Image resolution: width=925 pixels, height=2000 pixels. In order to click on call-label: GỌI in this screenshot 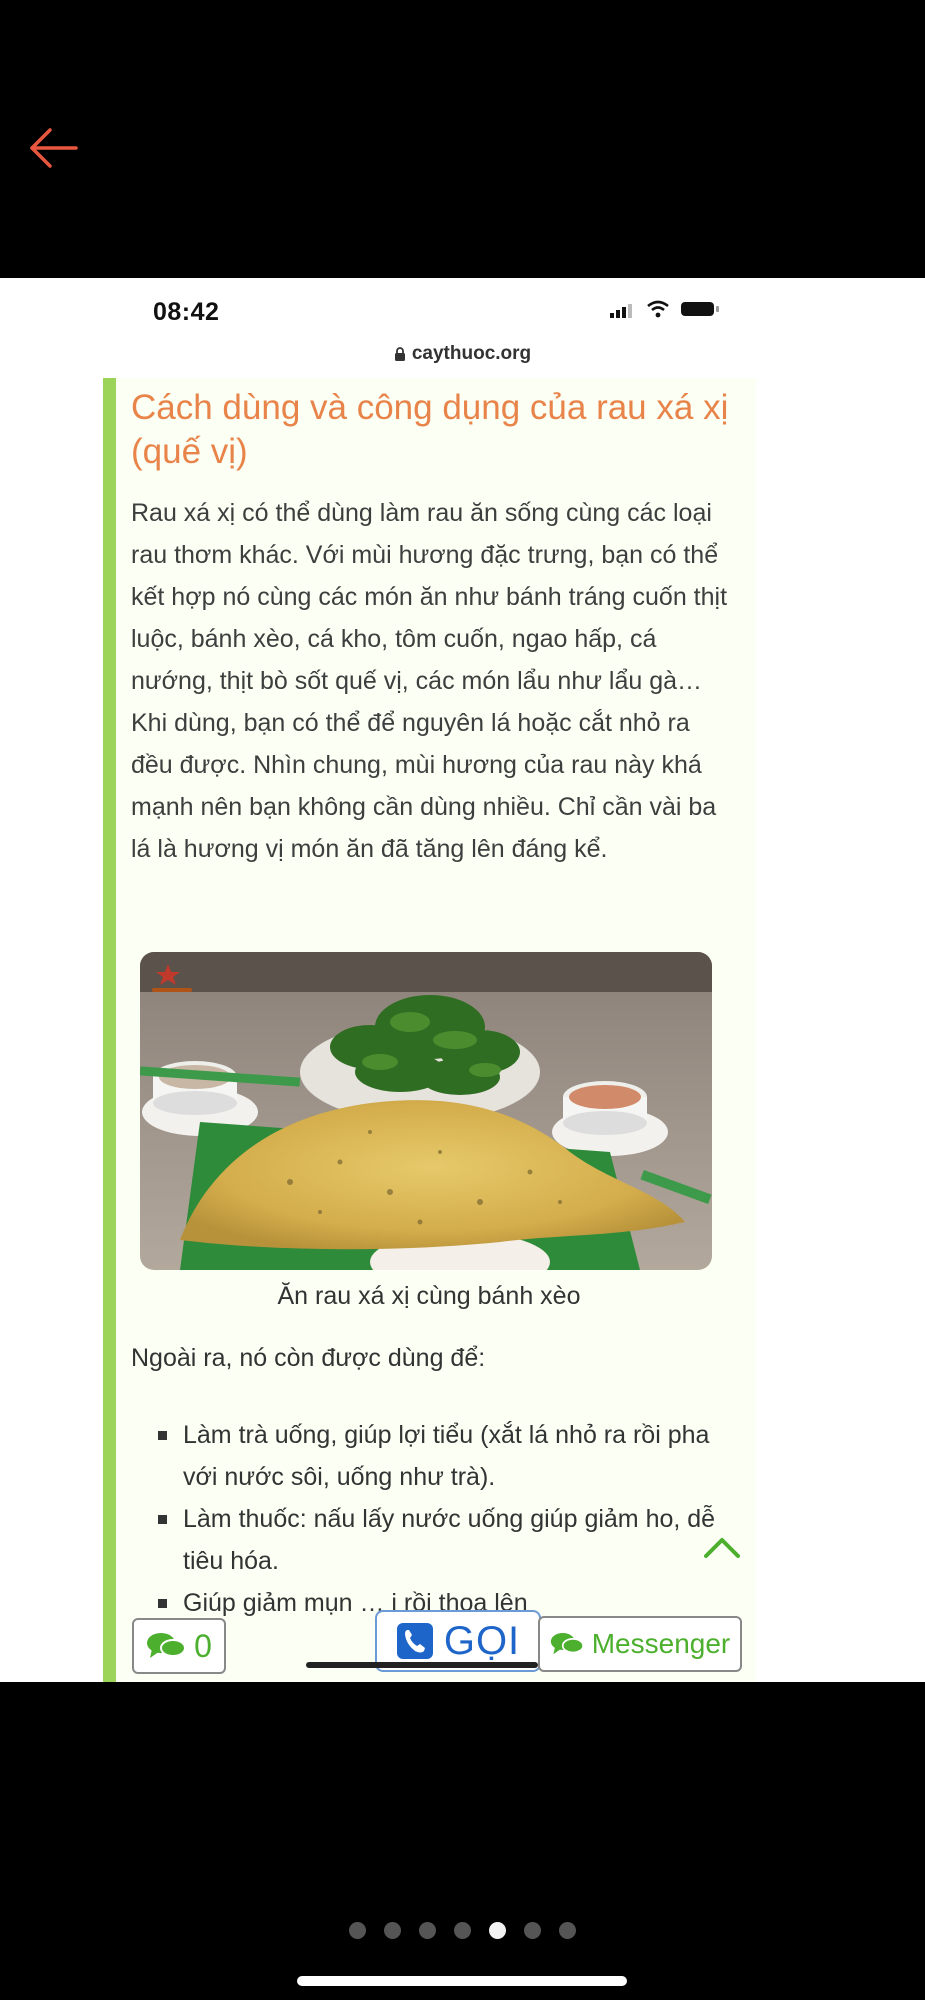, I will do `click(482, 1640)`.